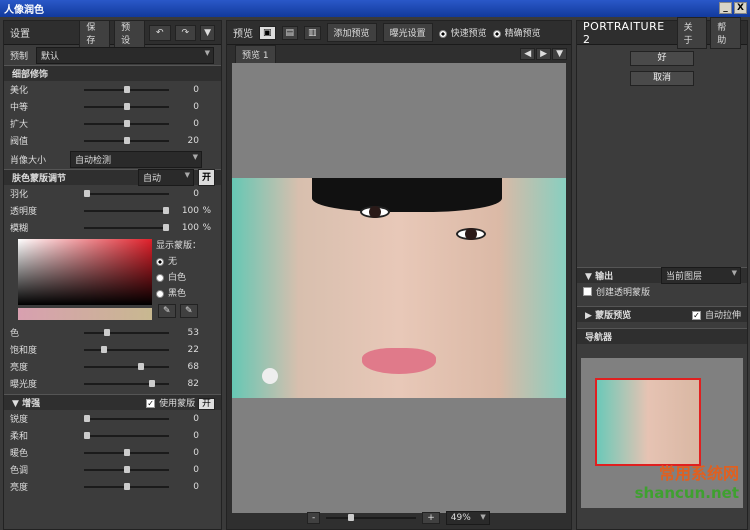  Describe the element at coordinates (662, 78) in the screenshot. I see `cancel-button: 取消` at that location.